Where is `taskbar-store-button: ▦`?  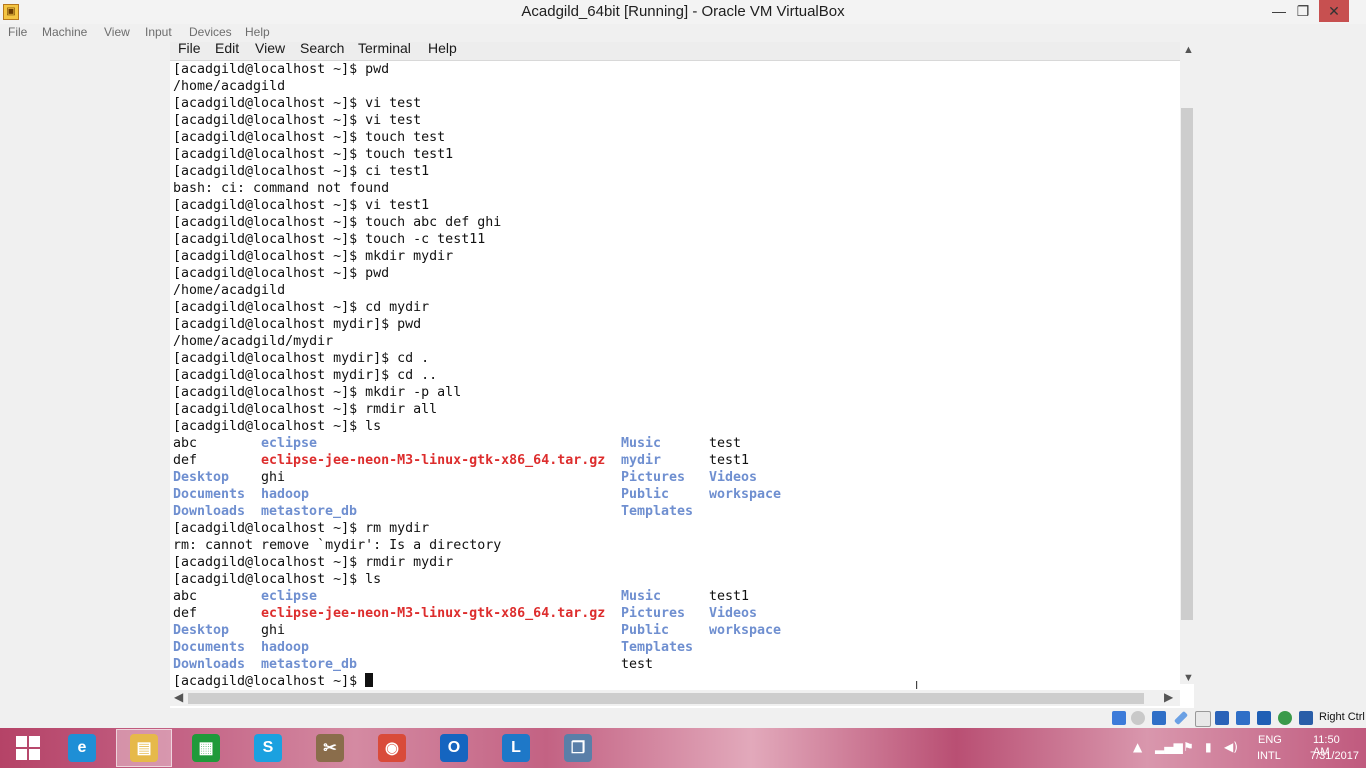 taskbar-store-button: ▦ is located at coordinates (206, 748).